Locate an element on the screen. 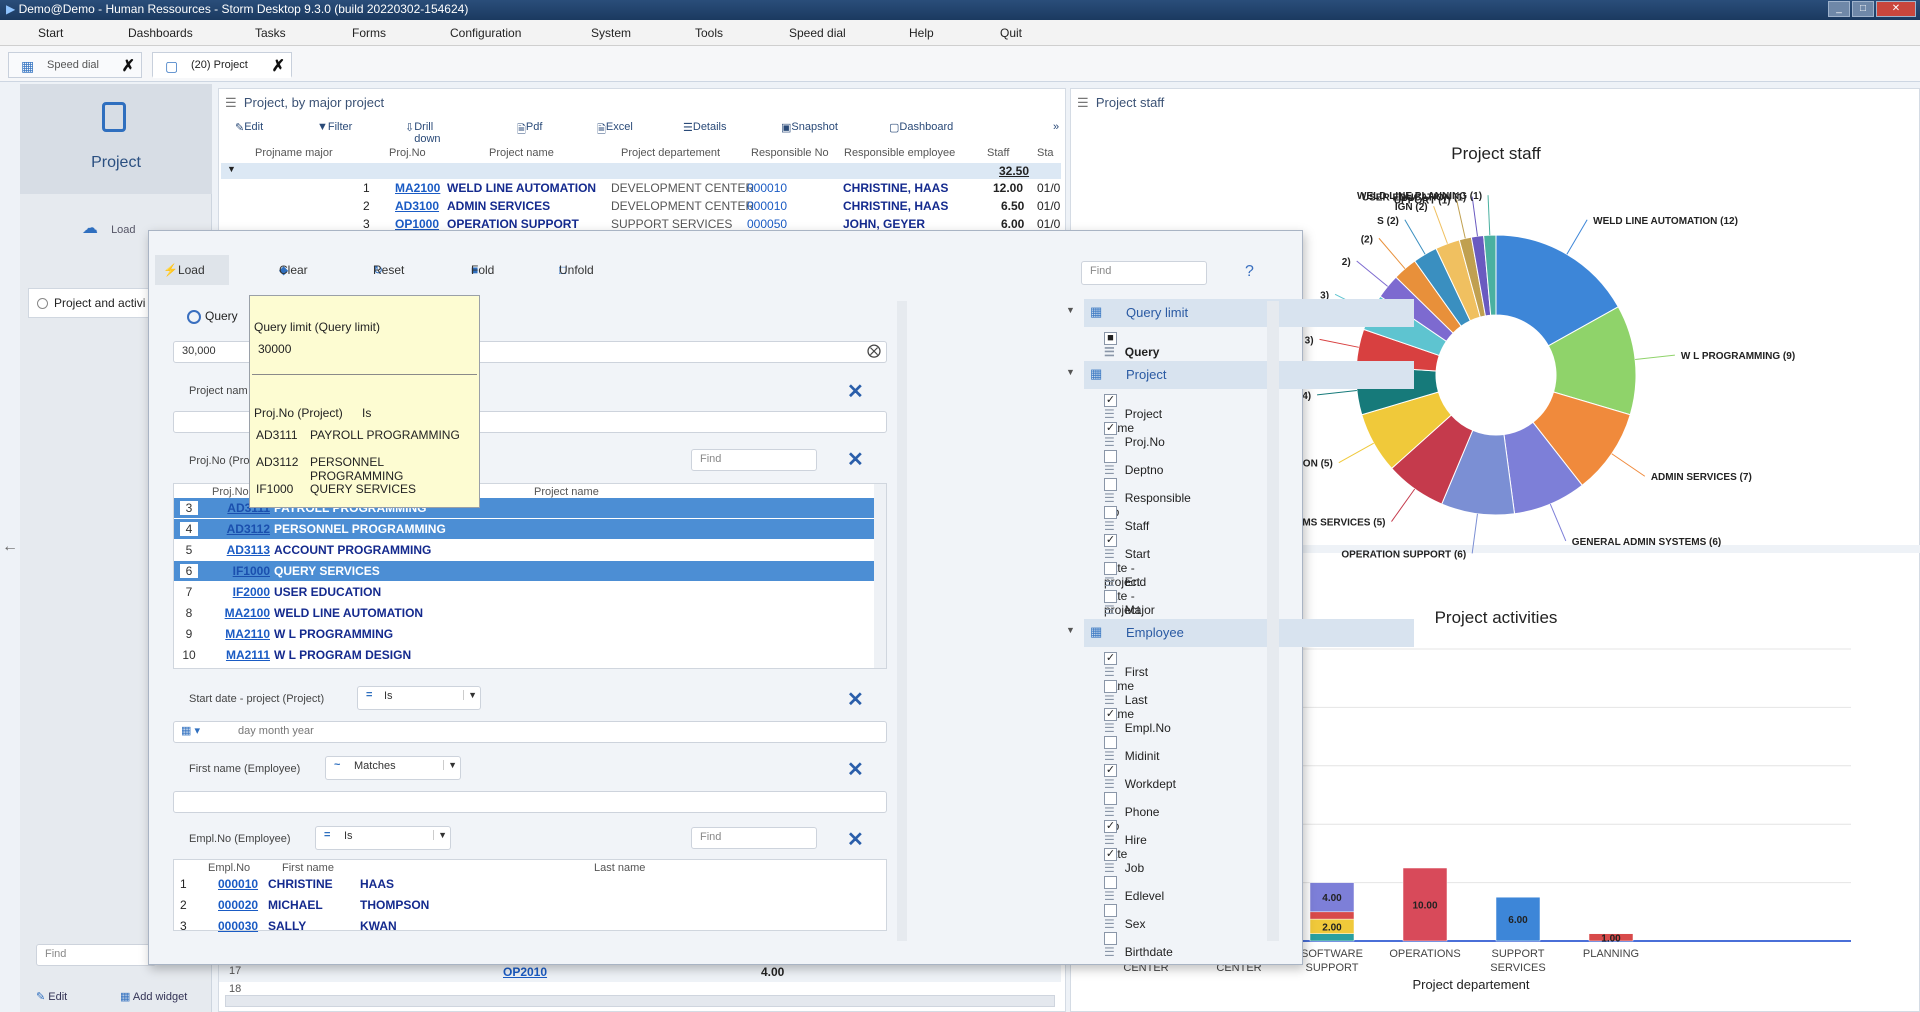  col-first-name: First name is located at coordinates (308, 868).